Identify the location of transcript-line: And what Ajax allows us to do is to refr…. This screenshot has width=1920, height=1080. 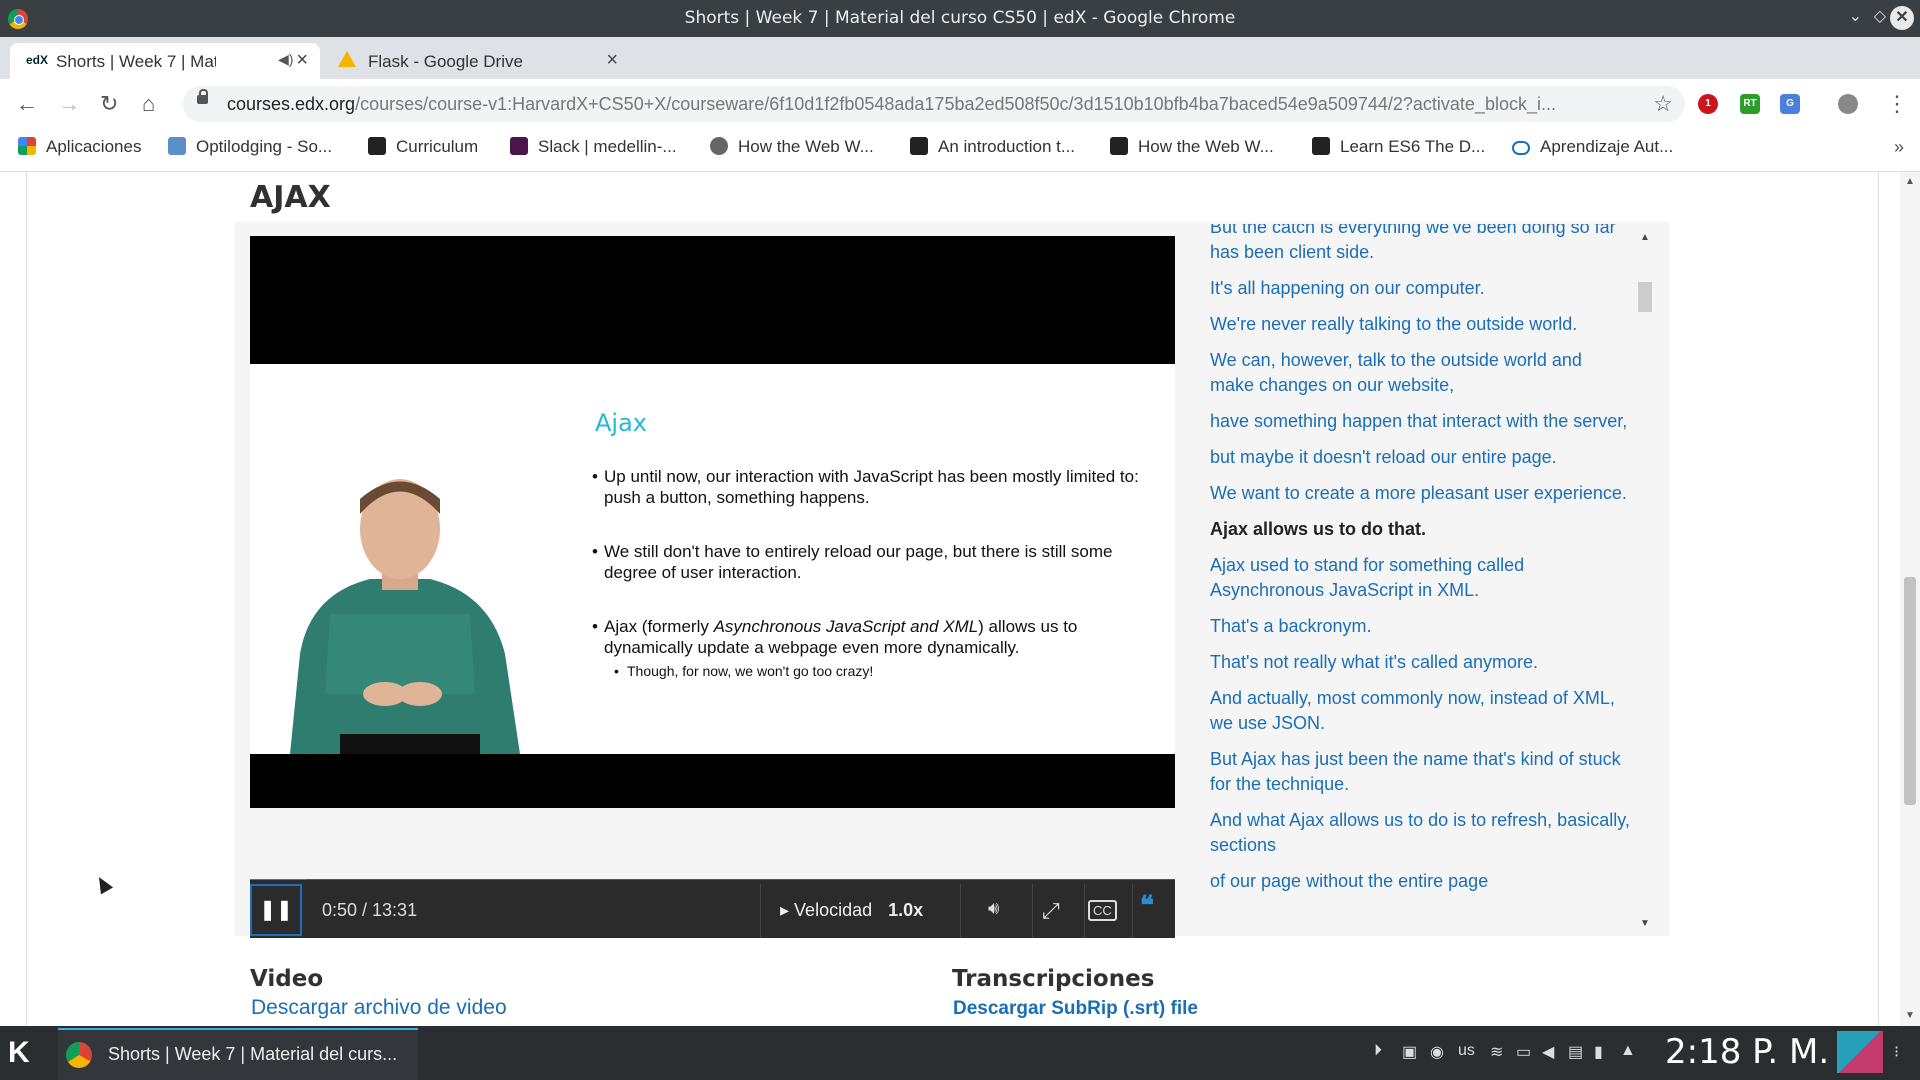
(1420, 833).